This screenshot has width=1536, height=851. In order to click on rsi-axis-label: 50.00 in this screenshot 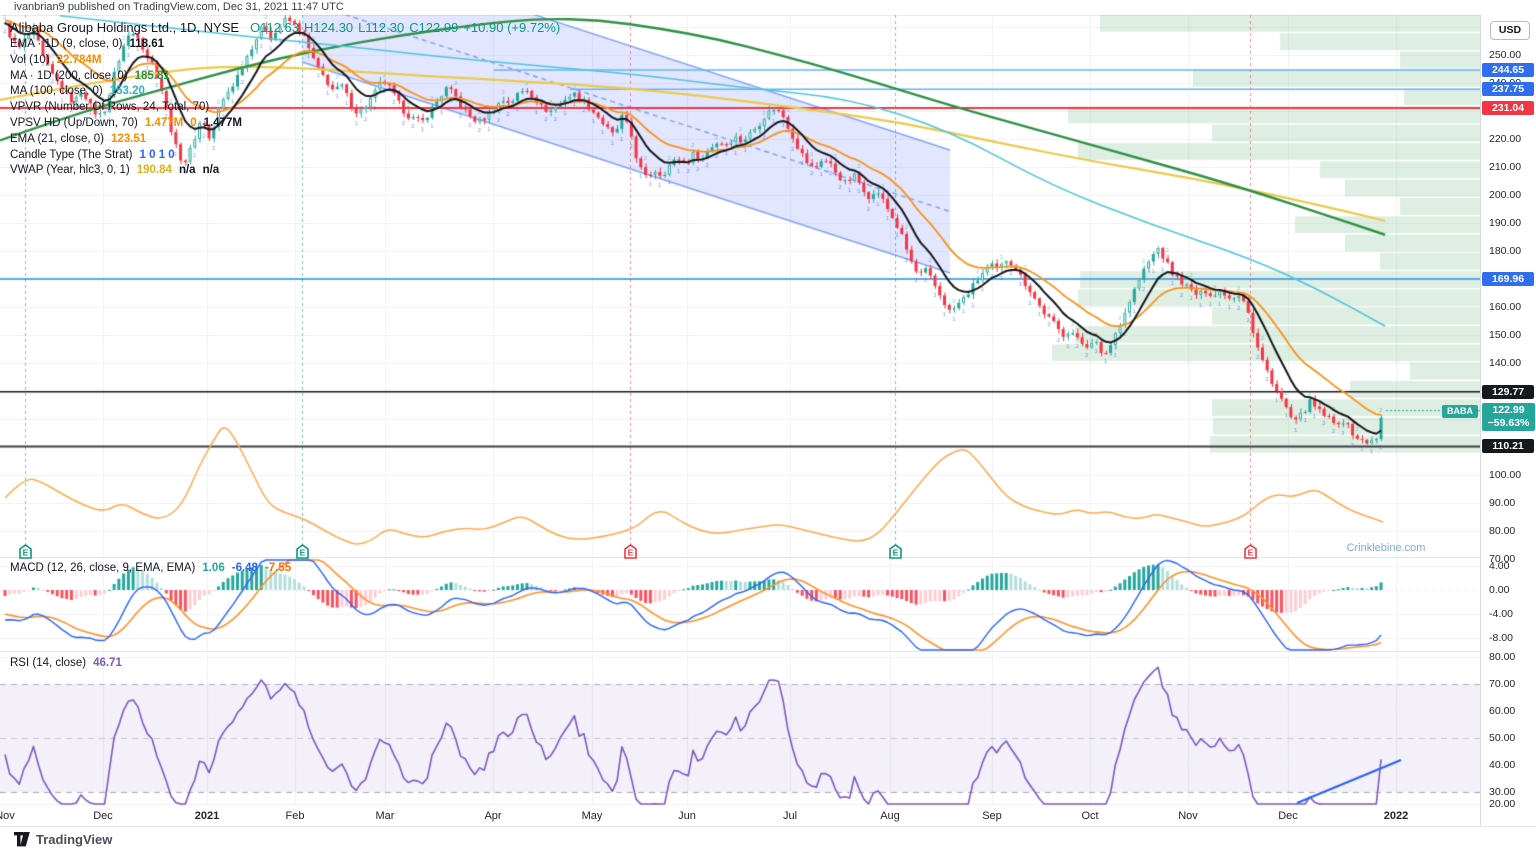, I will do `click(1502, 738)`.